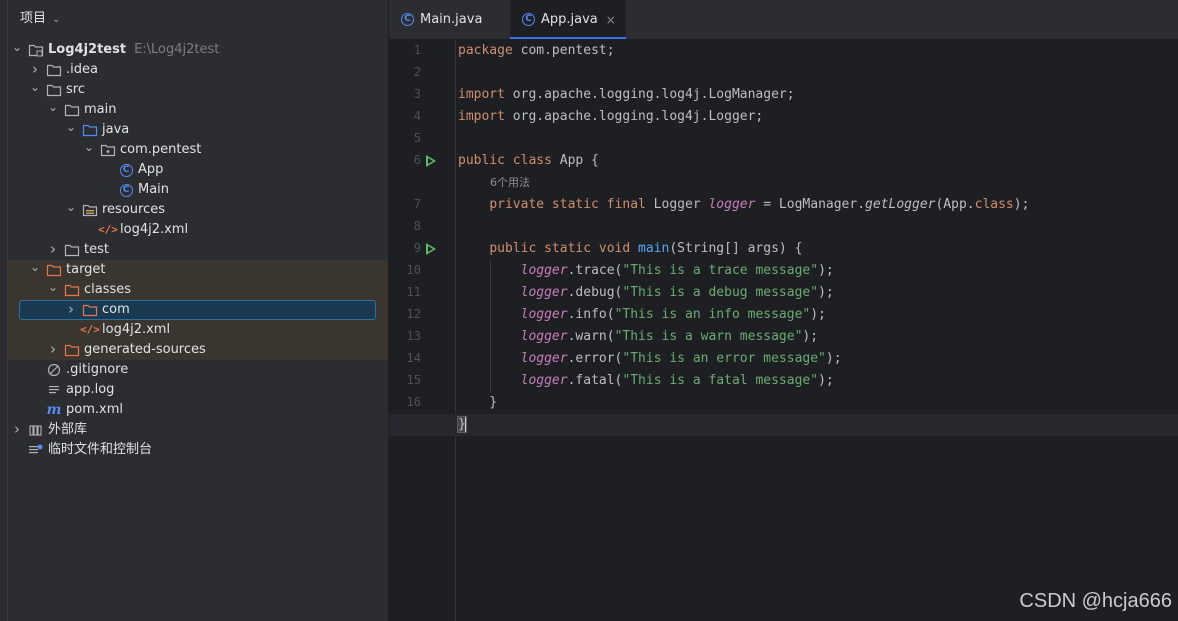 The height and width of the screenshot is (621, 1178). What do you see at coordinates (198, 270) in the screenshot?
I see `tree-item: ⌄ target` at bounding box center [198, 270].